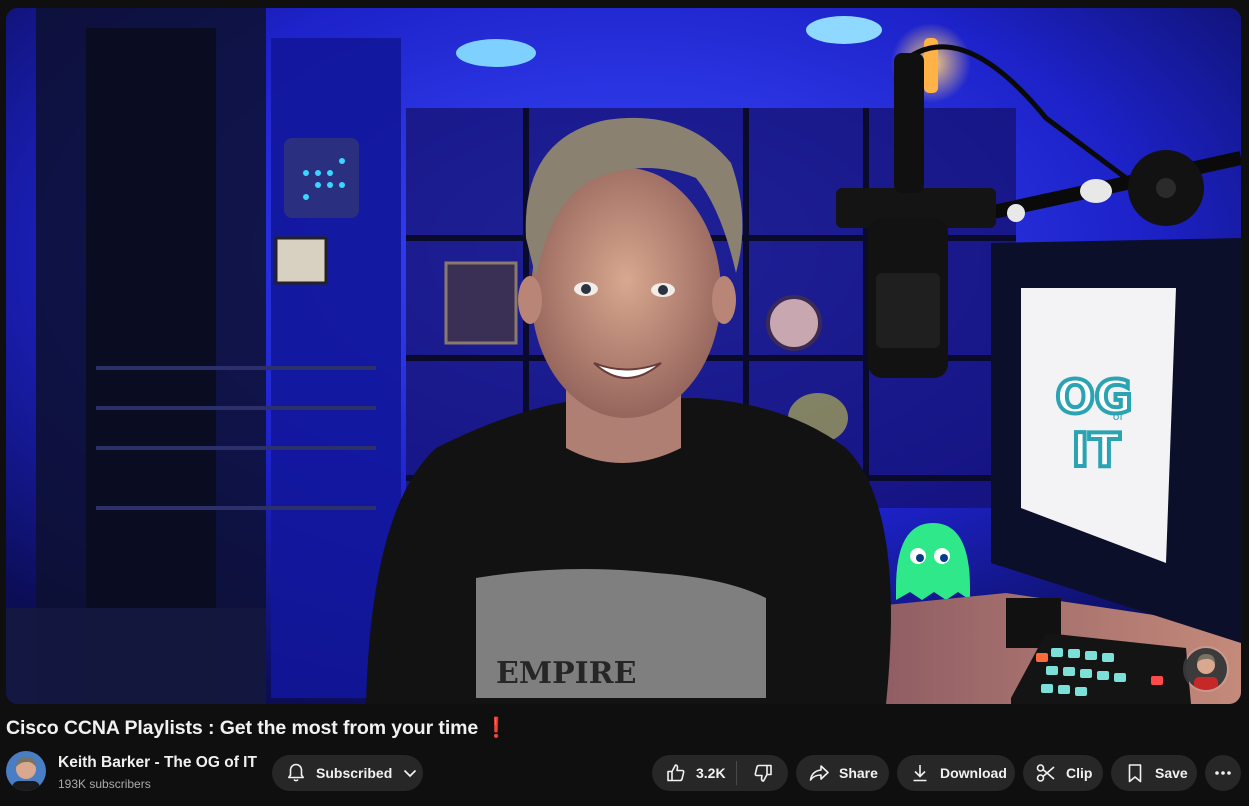 The height and width of the screenshot is (806, 1249). Describe the element at coordinates (1096, 450) in the screenshot. I see `svg-text: IT` at that location.